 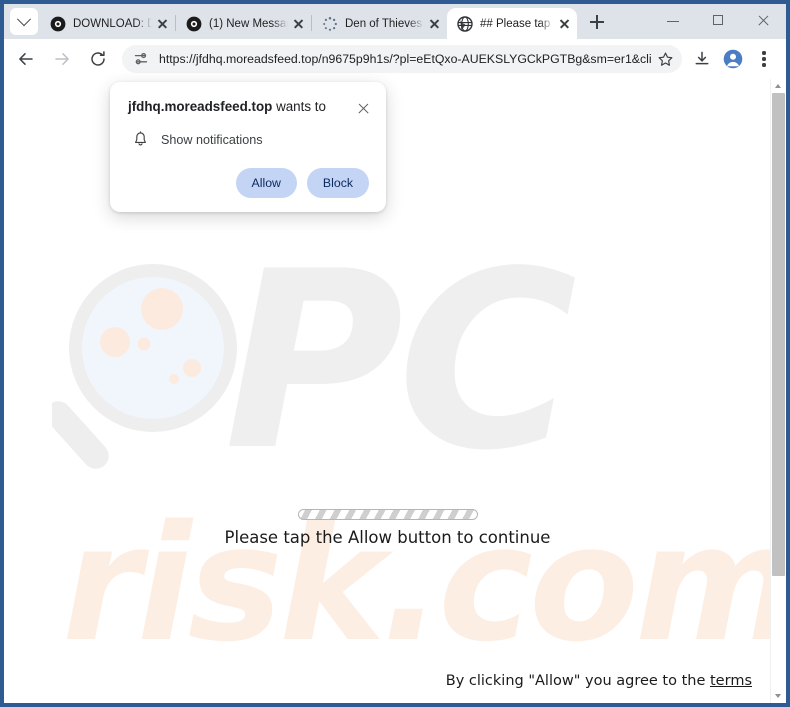 I want to click on profile-button, so click(x=733, y=59).